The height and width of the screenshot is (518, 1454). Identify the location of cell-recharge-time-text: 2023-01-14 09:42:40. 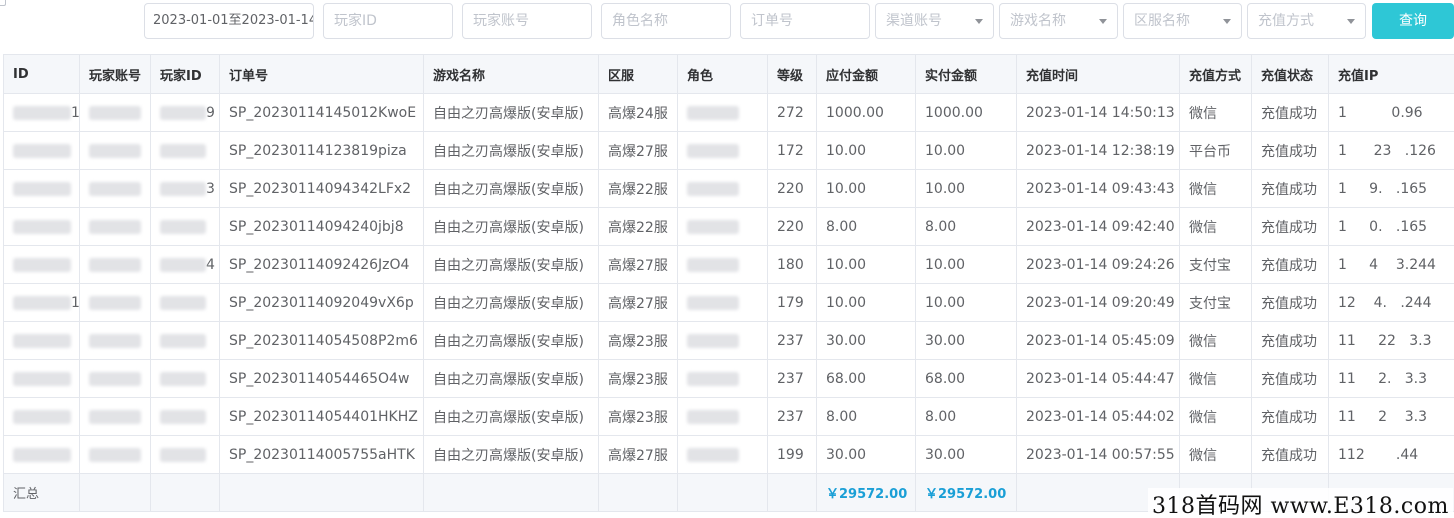
(1100, 226).